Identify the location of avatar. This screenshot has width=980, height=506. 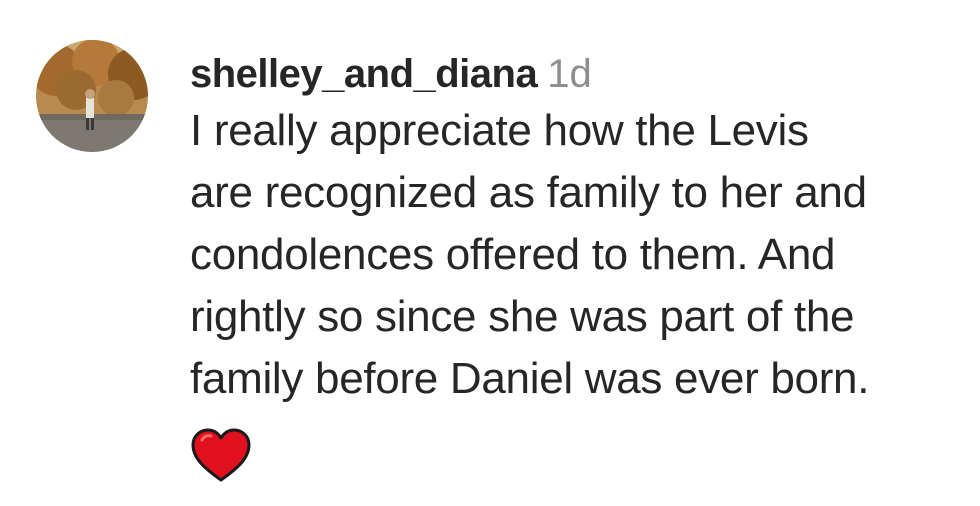
(92, 96).